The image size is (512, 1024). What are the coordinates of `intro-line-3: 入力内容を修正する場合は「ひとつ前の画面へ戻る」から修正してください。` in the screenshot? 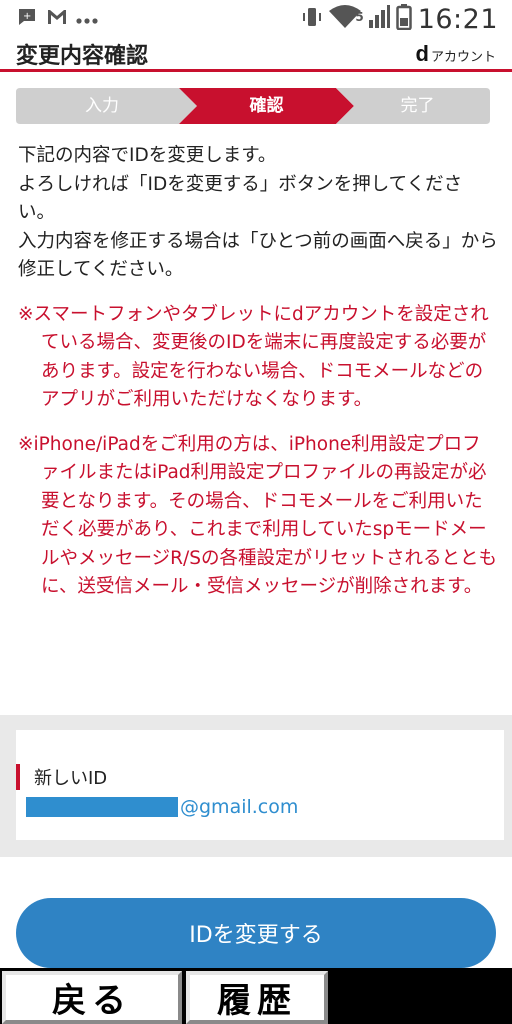 It's located at (258, 255).